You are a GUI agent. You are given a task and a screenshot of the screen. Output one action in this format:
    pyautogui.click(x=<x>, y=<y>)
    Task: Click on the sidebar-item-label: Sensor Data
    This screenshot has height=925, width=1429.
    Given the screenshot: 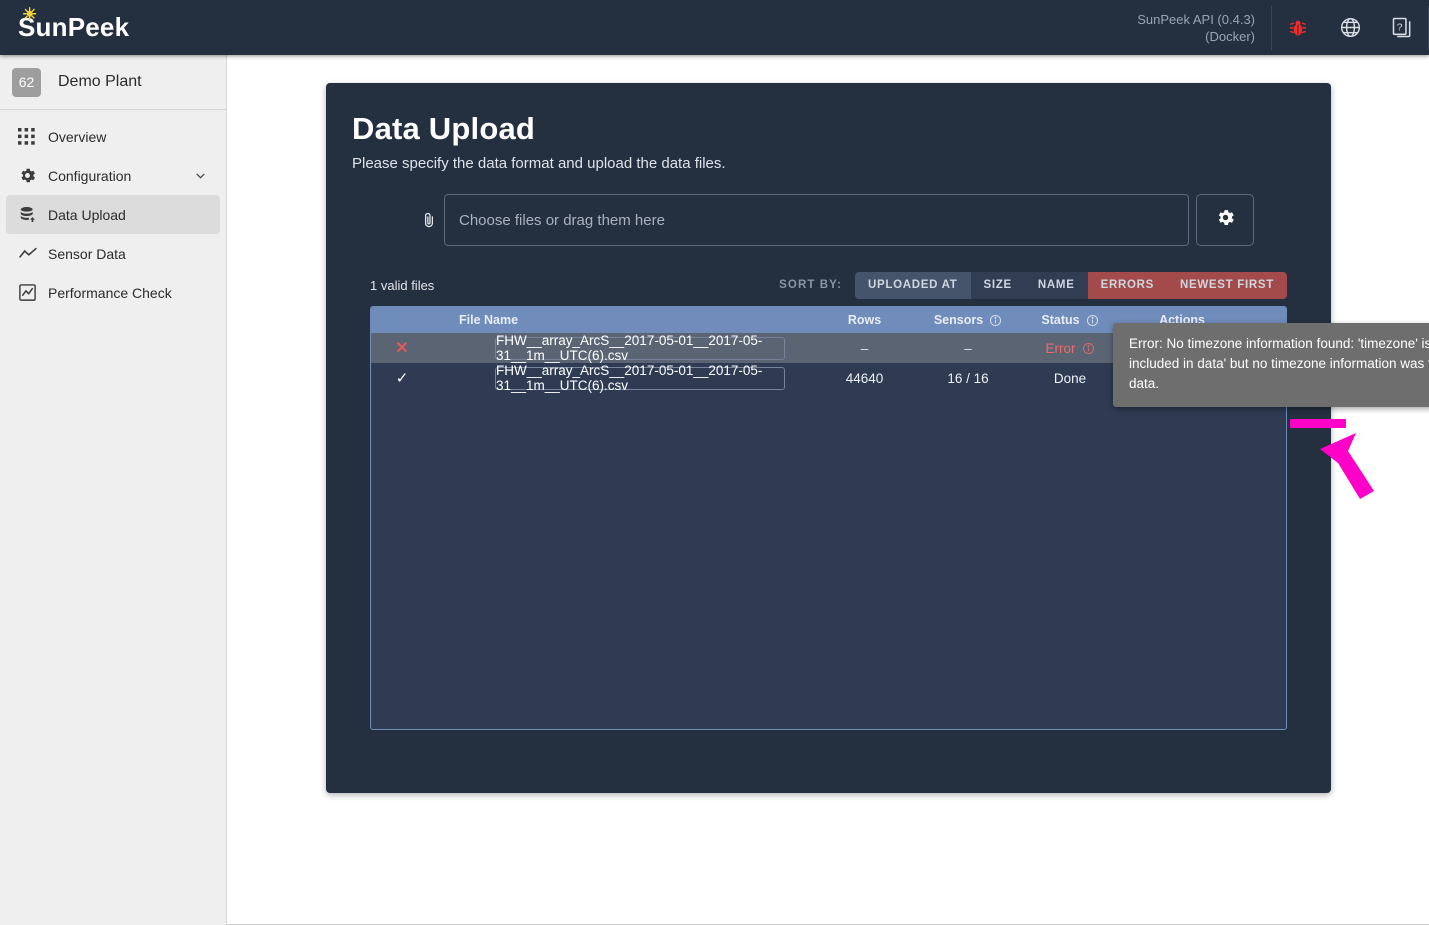 What is the action you would take?
    pyautogui.click(x=87, y=253)
    